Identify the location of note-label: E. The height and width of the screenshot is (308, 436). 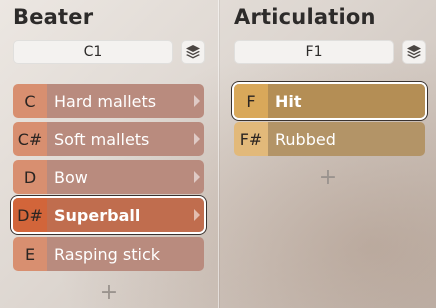
(30, 254).